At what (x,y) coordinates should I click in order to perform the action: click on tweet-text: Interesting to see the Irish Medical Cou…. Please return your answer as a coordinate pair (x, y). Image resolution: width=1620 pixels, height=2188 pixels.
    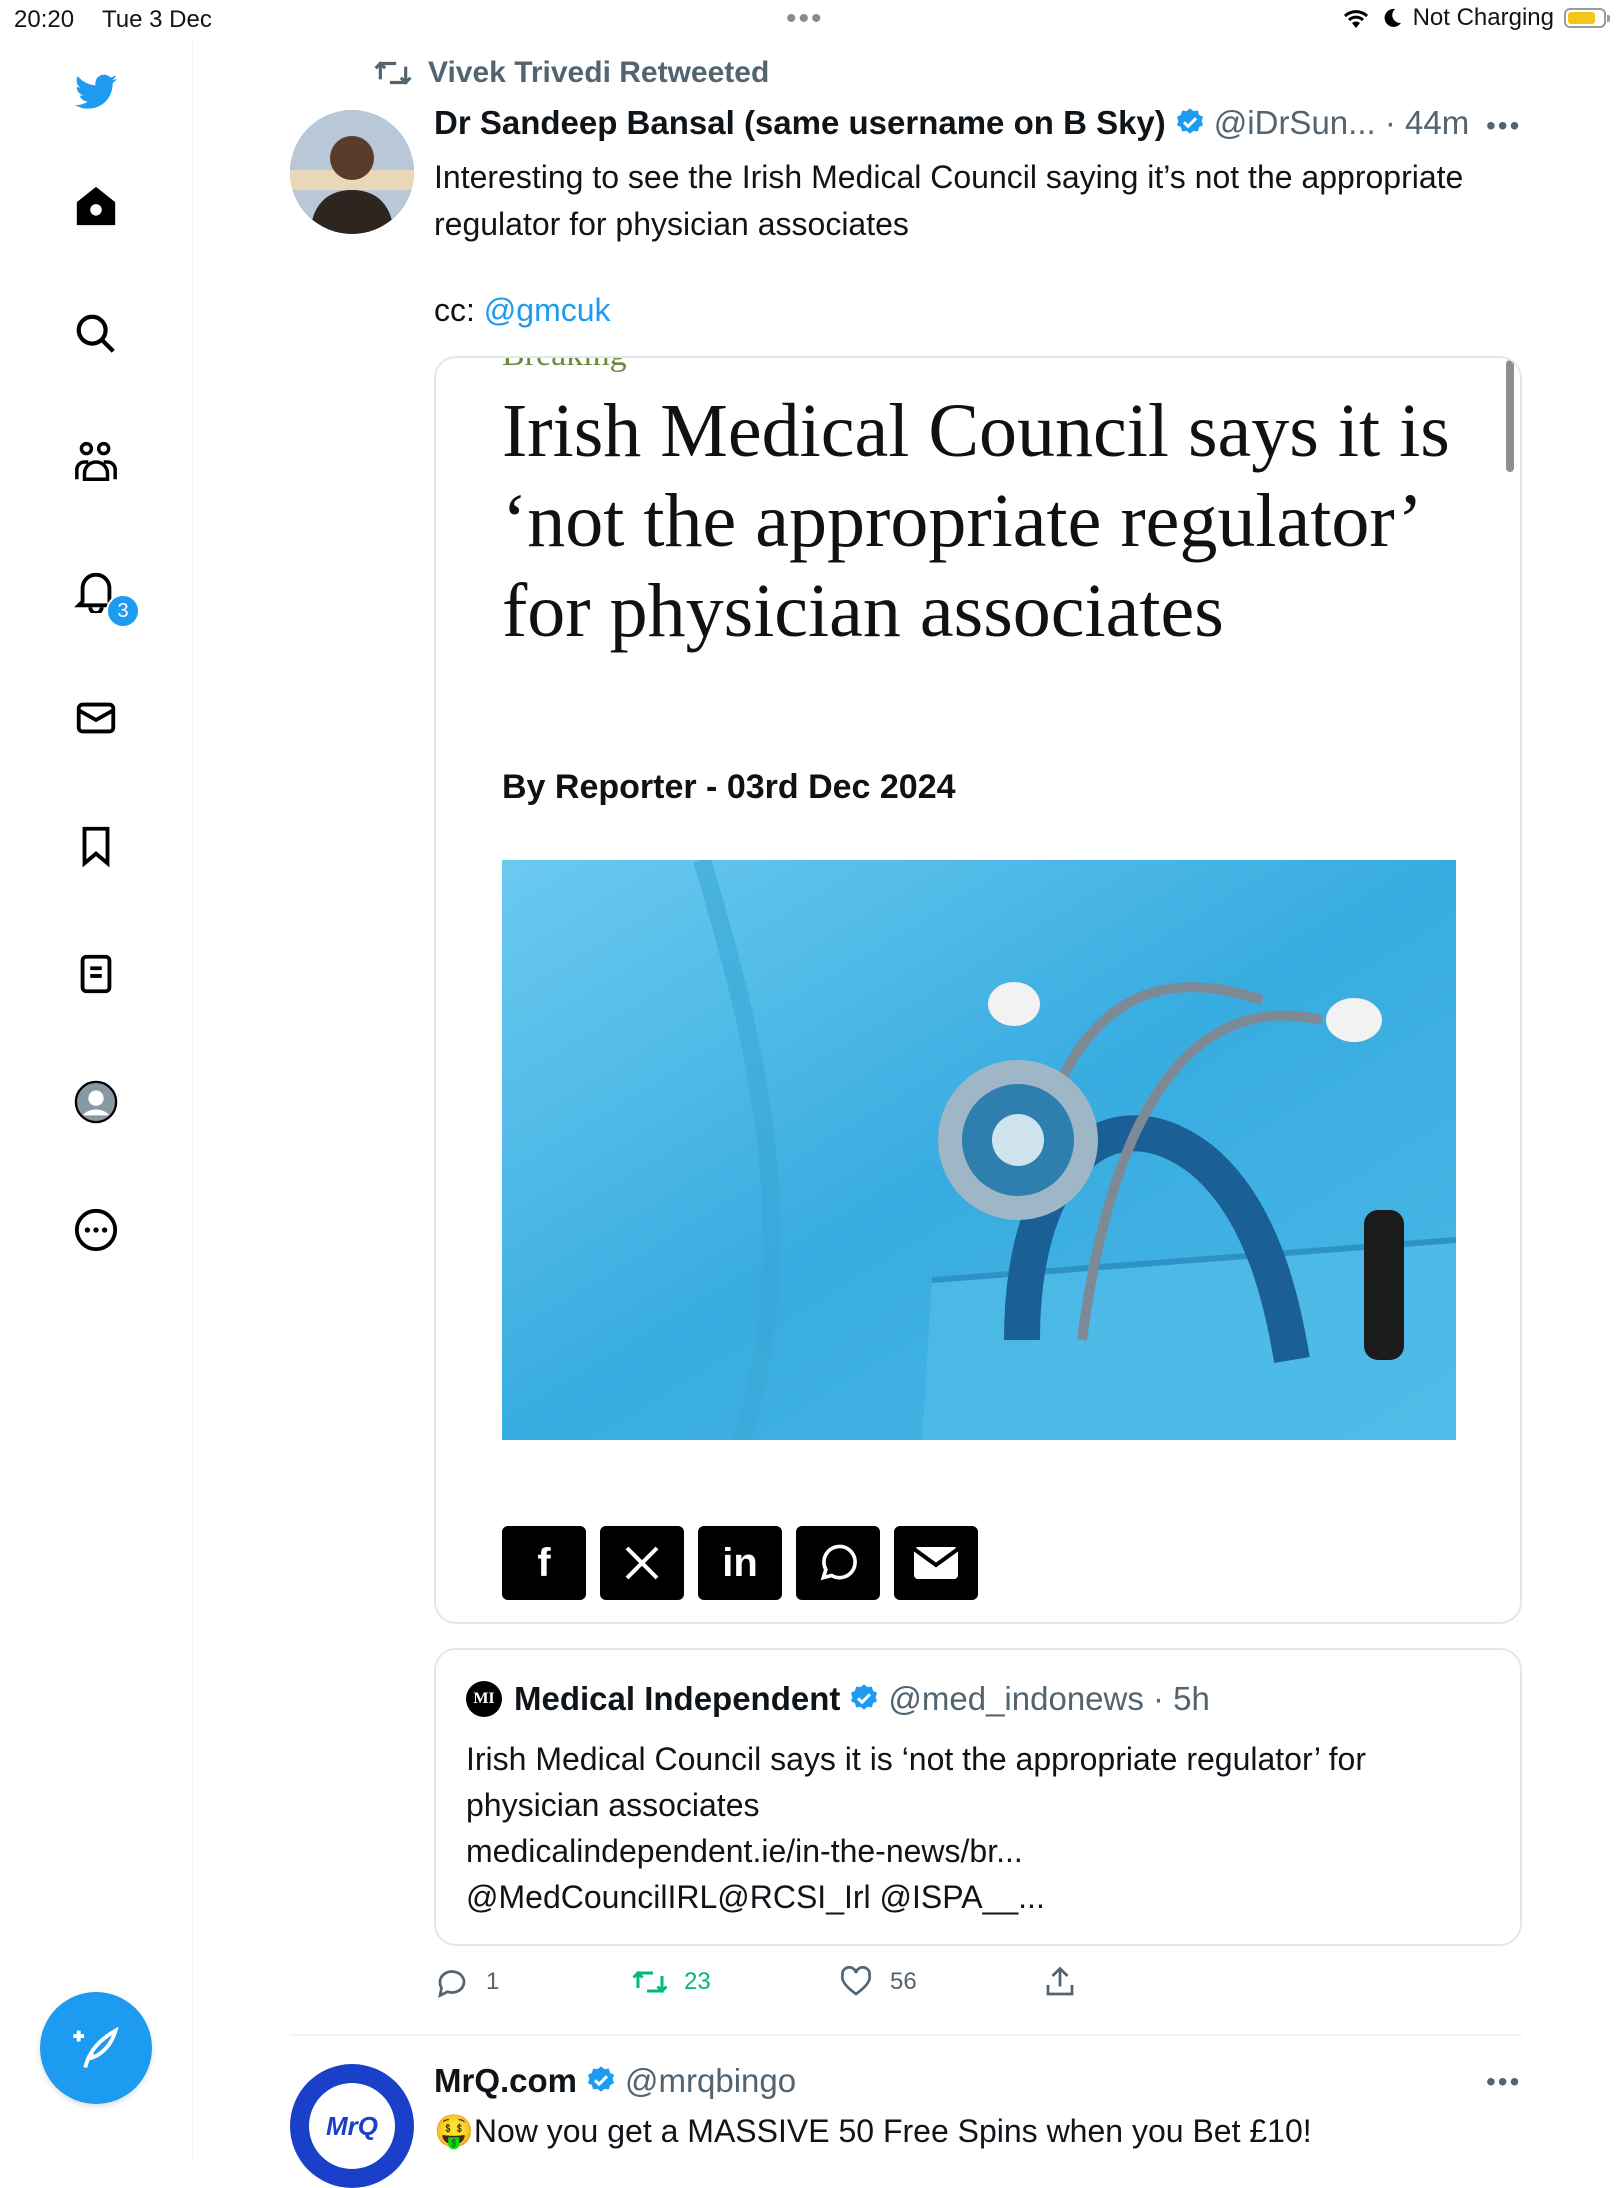
    Looking at the image, I should click on (949, 200).